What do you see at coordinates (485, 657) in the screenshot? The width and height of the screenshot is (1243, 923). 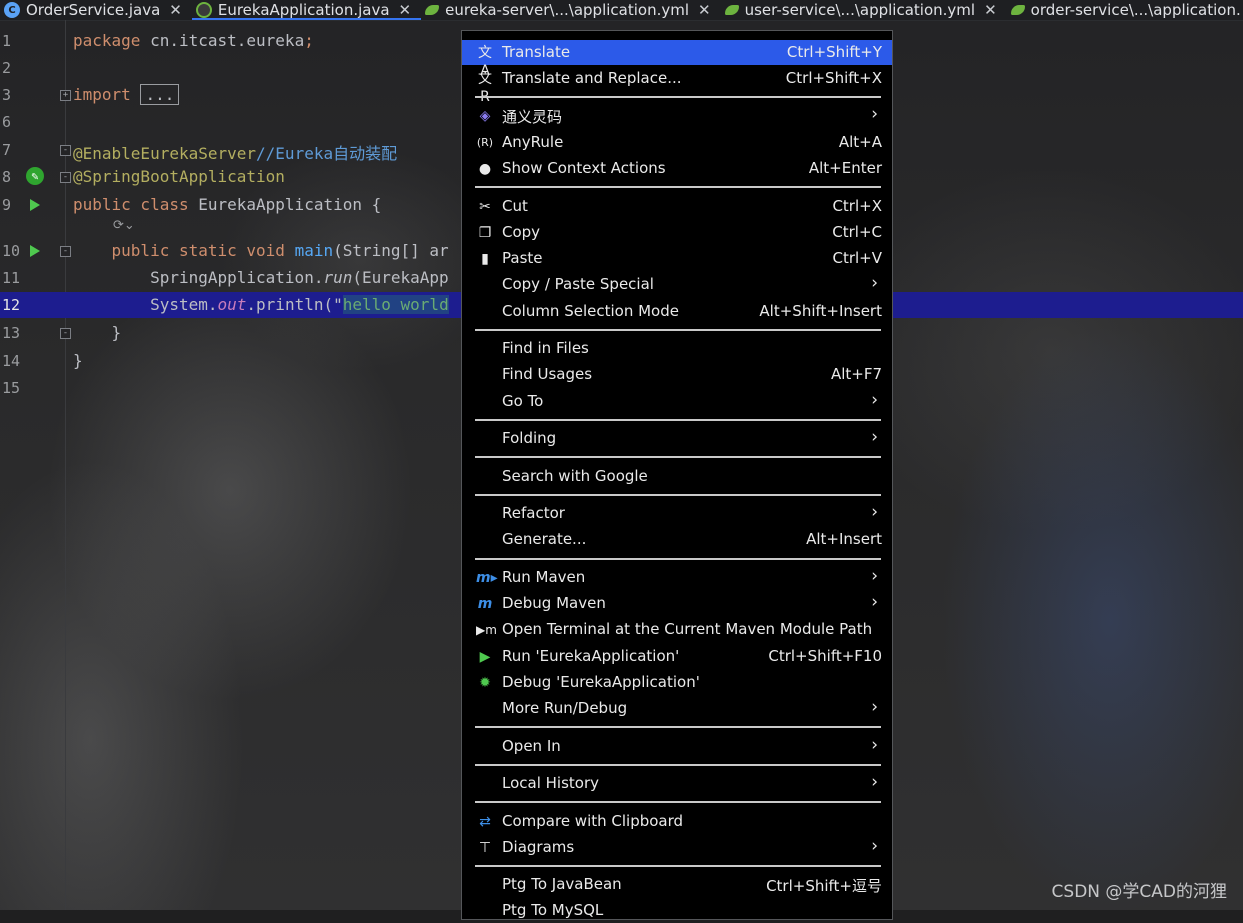 I see `run-icon: ▶` at bounding box center [485, 657].